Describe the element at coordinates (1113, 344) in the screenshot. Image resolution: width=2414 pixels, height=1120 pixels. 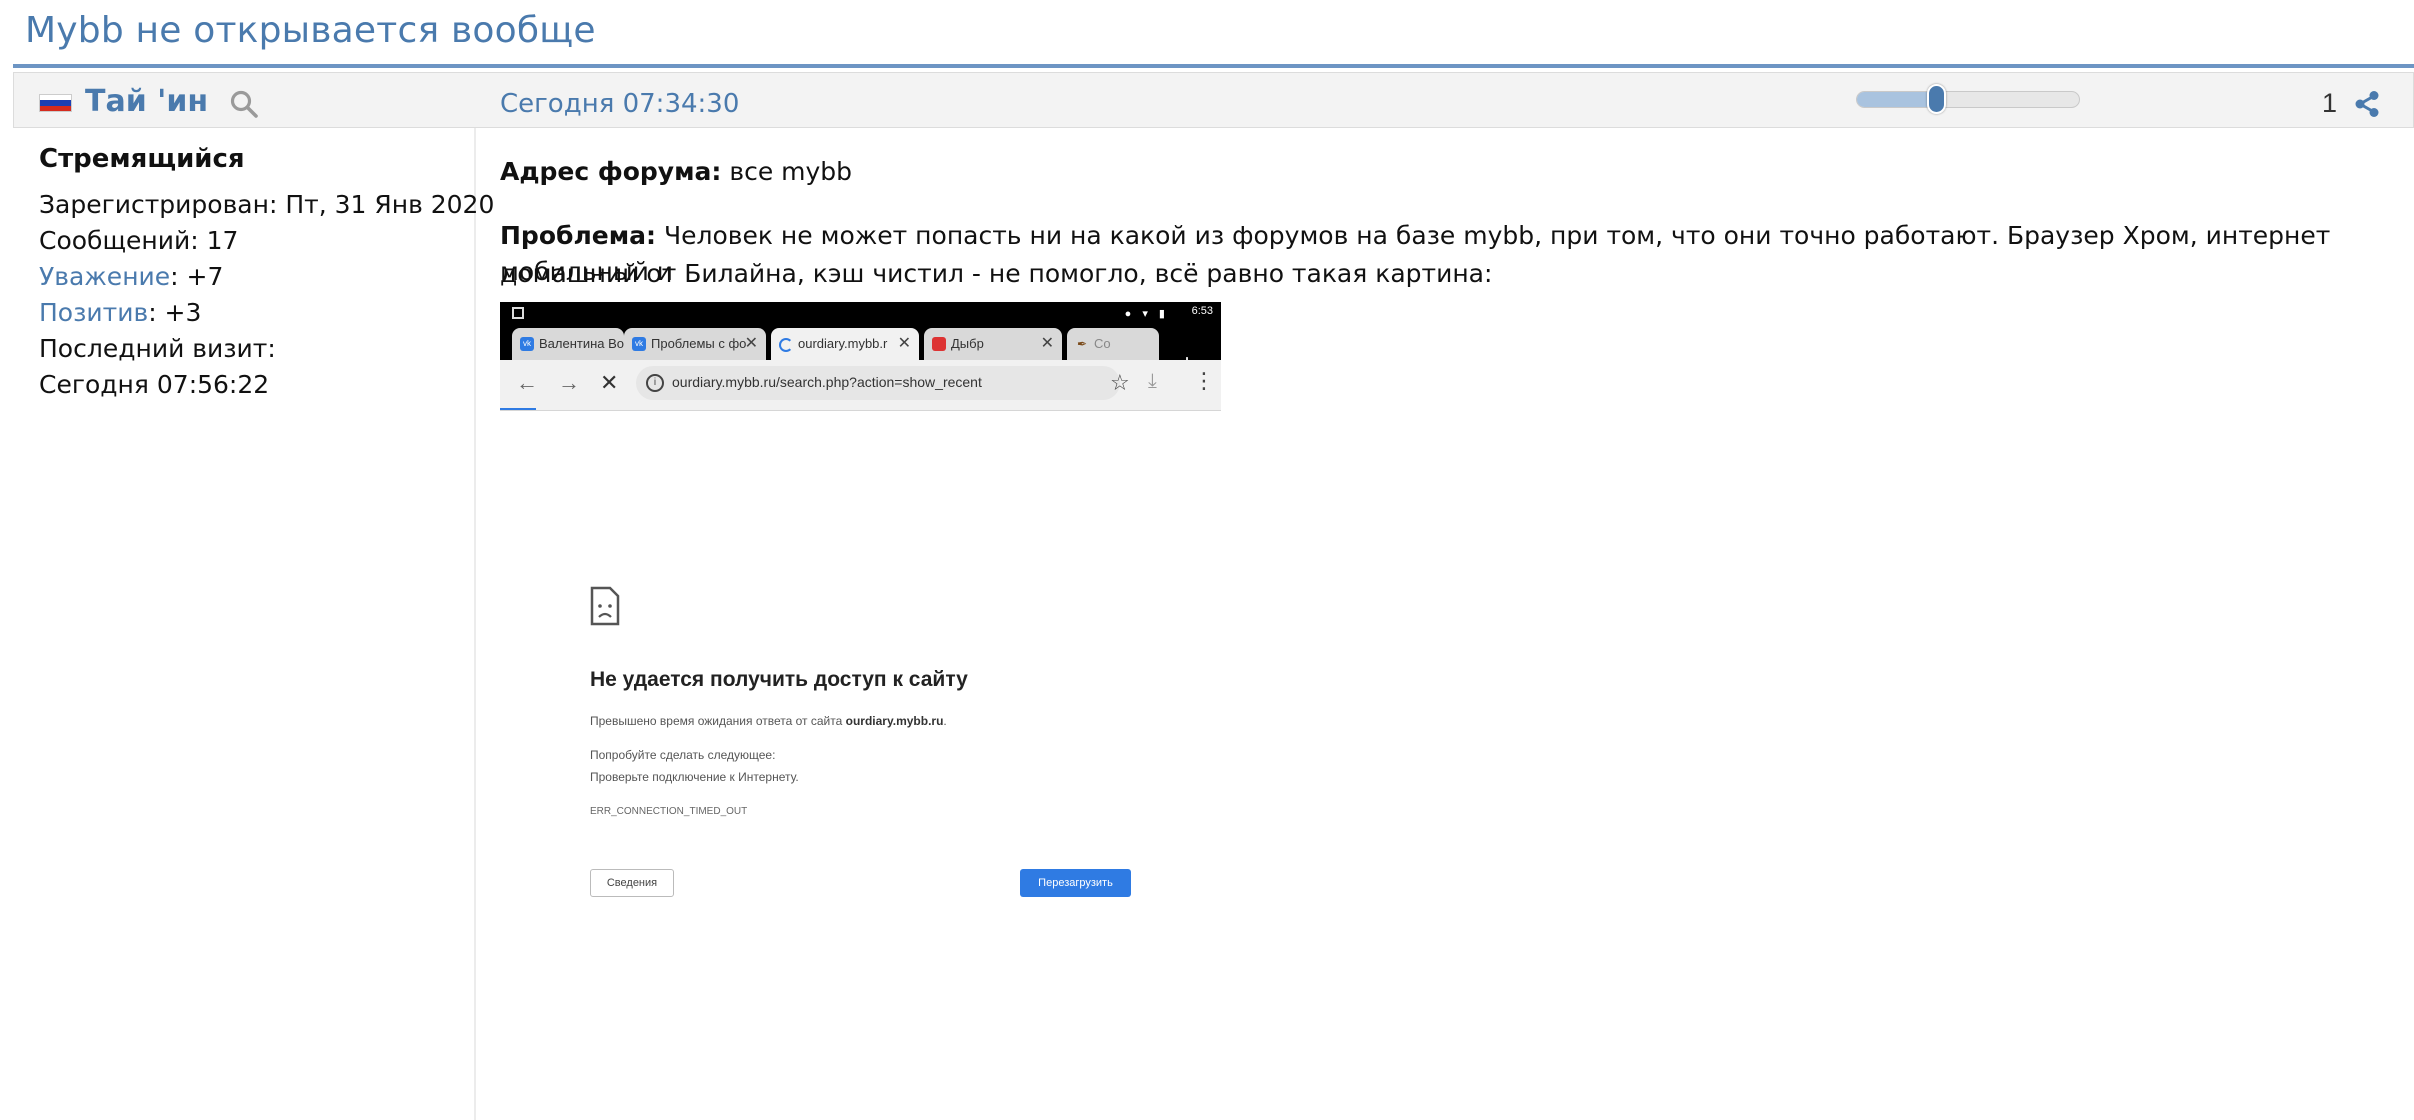
I see `browser-tab: ✒ Co` at that location.